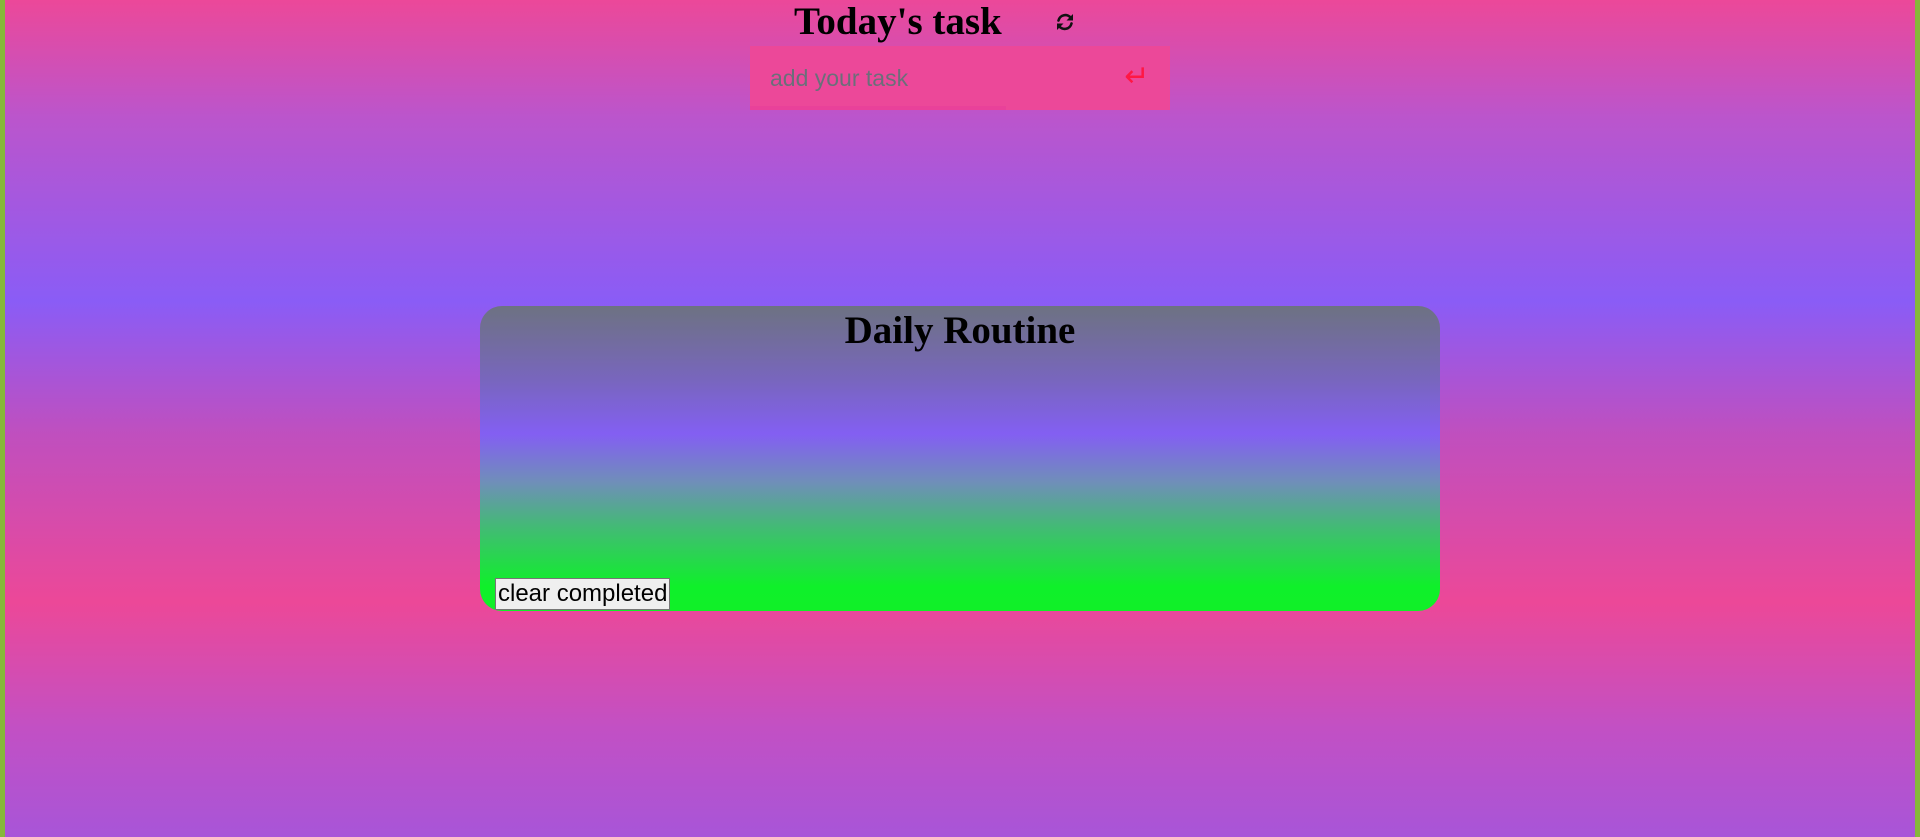 The image size is (1920, 837). Describe the element at coordinates (1917, 418) in the screenshot. I see `right-edge-strip` at that location.